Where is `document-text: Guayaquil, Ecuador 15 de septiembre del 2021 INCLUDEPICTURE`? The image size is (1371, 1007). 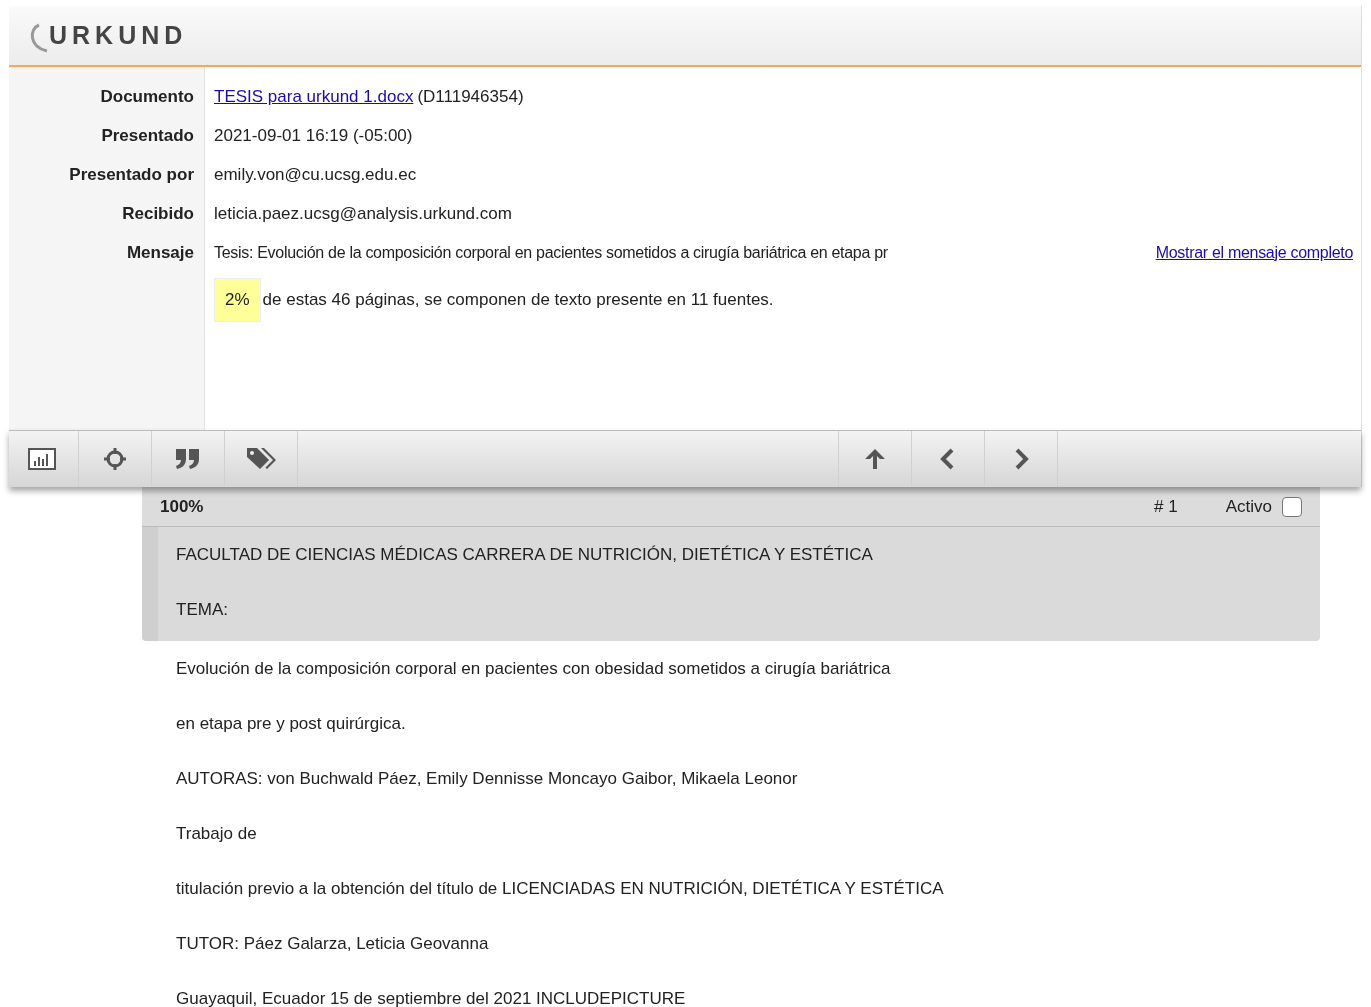
document-text: Guayaquil, Ecuador 15 de septiembre del 2021 INCLUDEPICTURE is located at coordinates (431, 997).